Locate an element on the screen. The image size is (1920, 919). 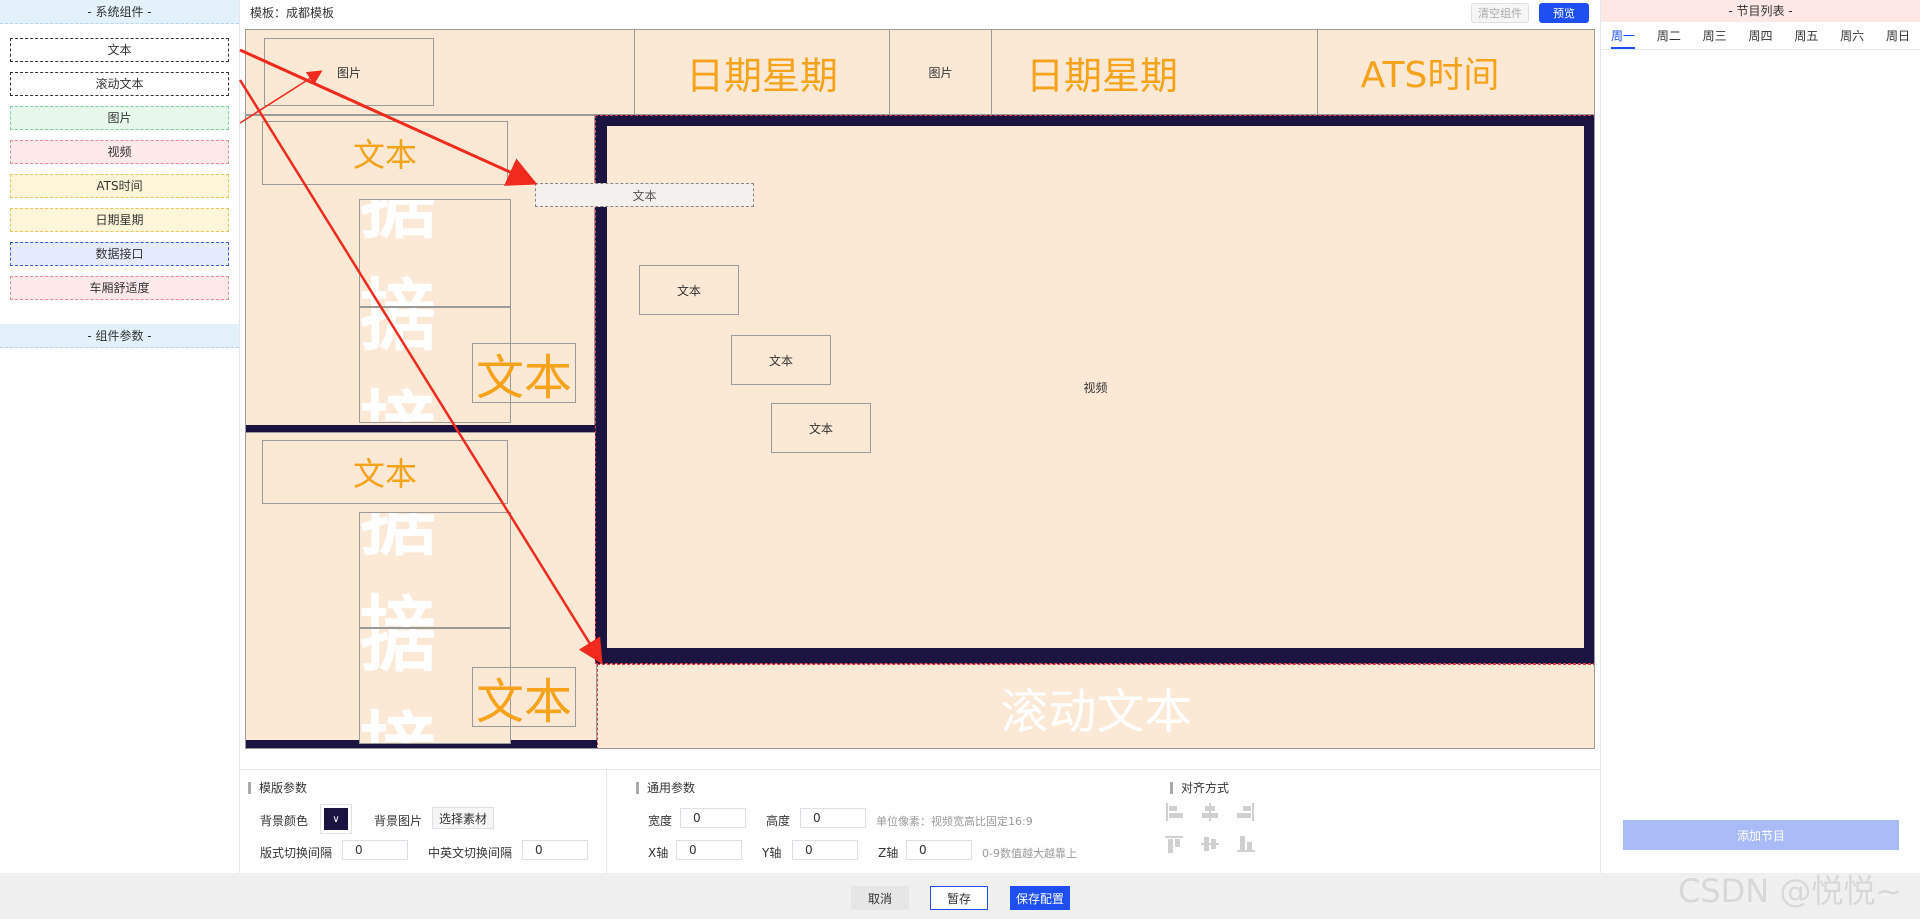
align-title: 对齐方式 is located at coordinates (1199, 788).